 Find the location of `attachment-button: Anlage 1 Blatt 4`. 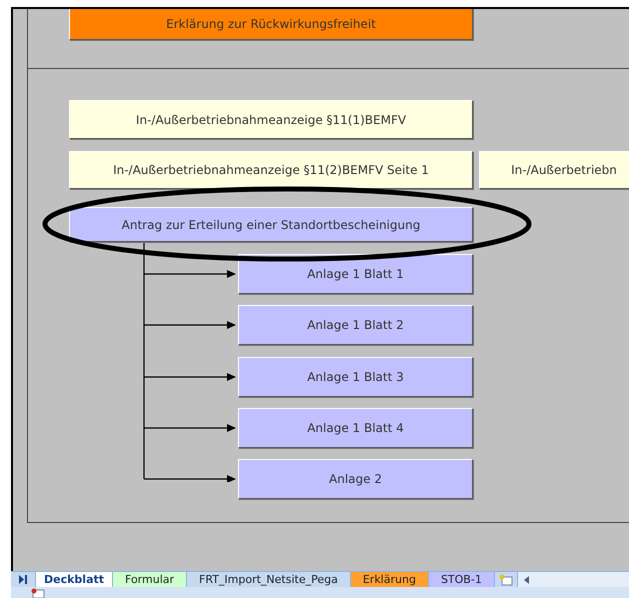

attachment-button: Anlage 1 Blatt 4 is located at coordinates (355, 428).